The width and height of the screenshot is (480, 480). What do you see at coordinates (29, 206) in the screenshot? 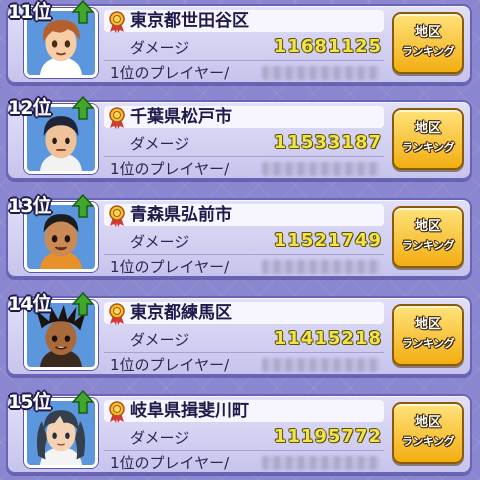
I see `rank-label: 13位` at bounding box center [29, 206].